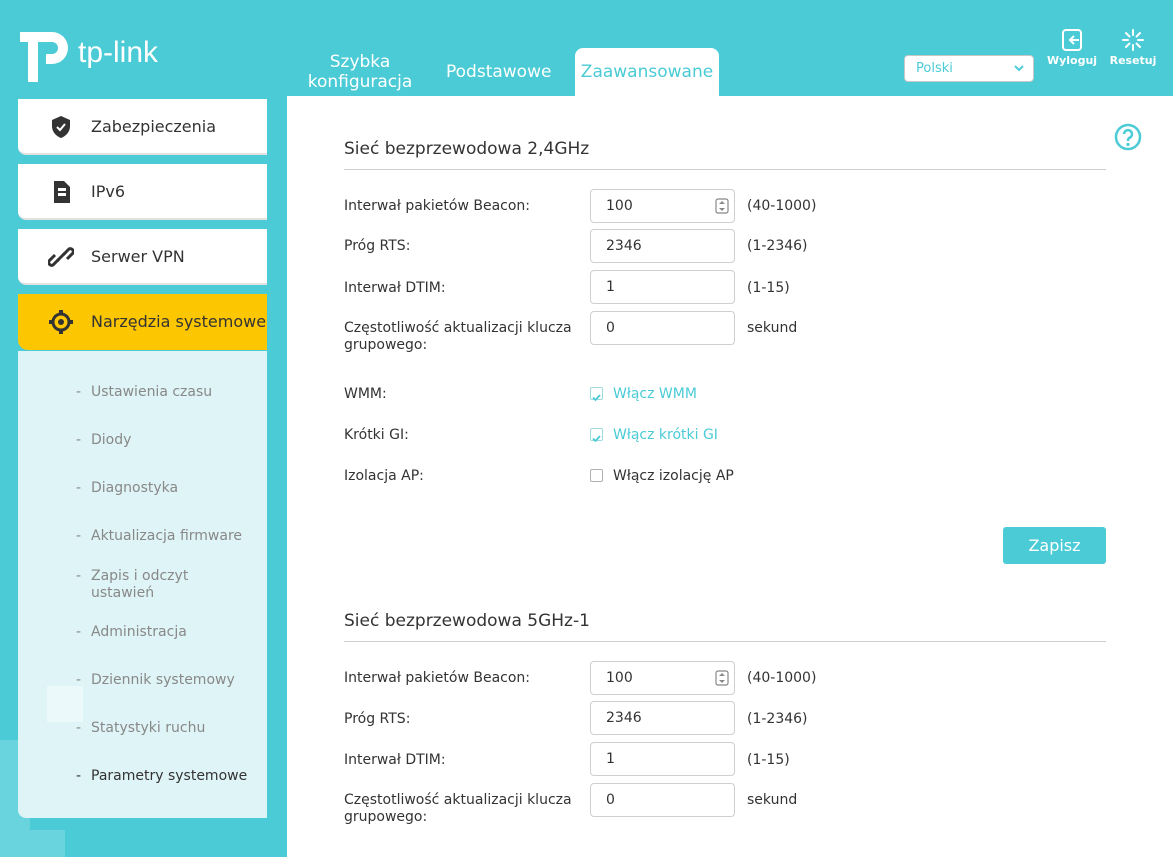 This screenshot has width=1173, height=857. I want to click on tab-quick-setup-line2: konfiguracja, so click(360, 82).